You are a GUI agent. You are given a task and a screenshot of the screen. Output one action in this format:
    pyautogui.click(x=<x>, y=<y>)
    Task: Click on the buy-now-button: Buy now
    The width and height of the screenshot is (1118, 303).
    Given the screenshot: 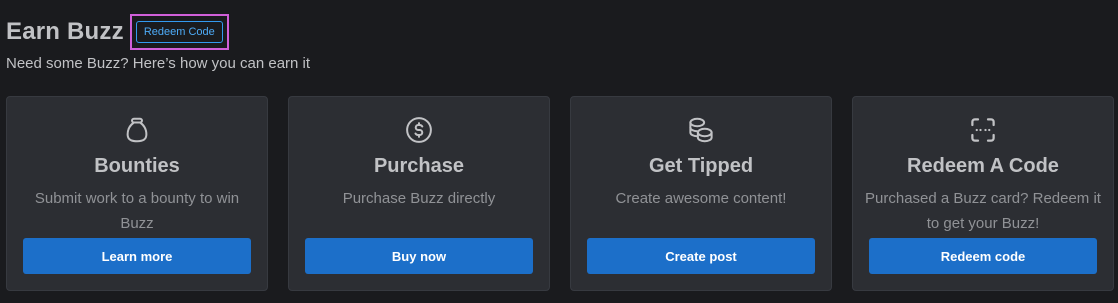 What is the action you would take?
    pyautogui.click(x=419, y=256)
    